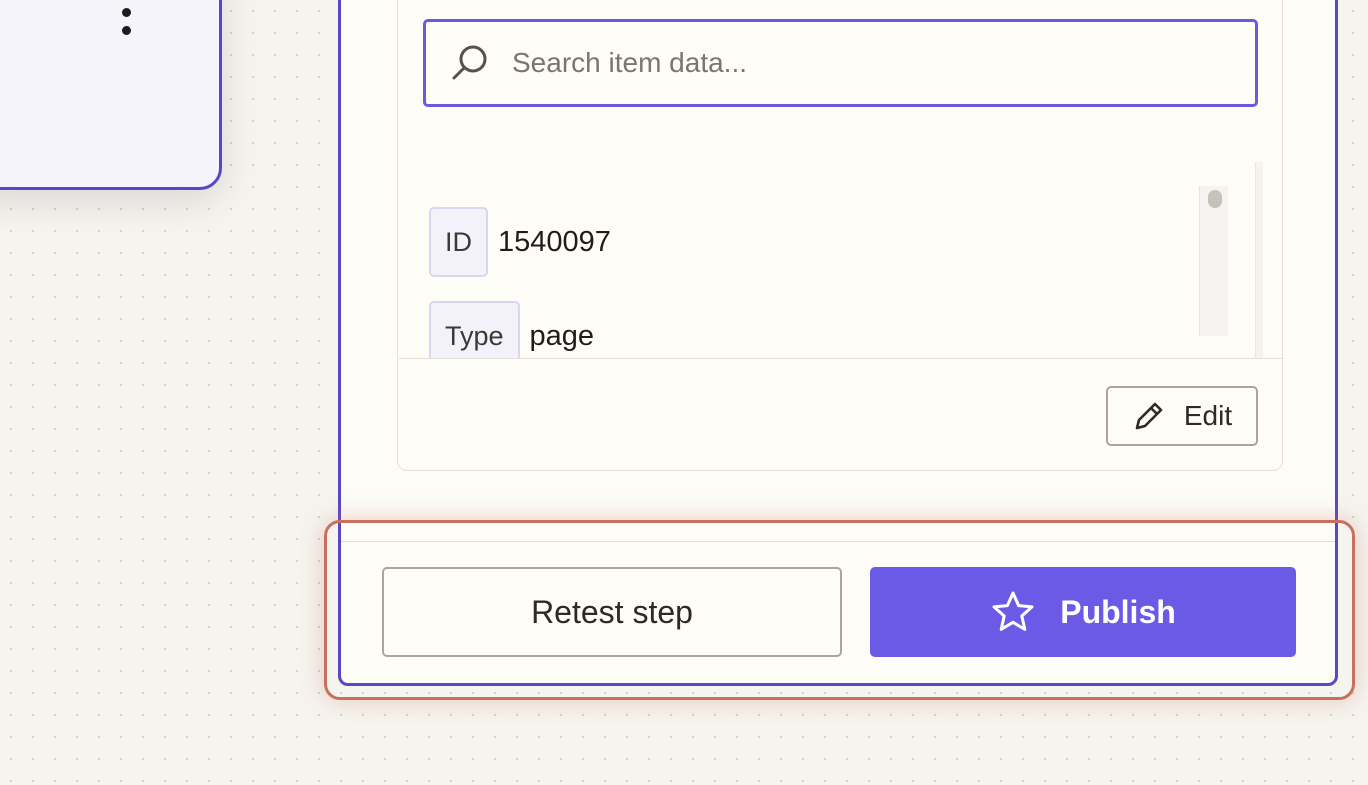  What do you see at coordinates (1149, 416) in the screenshot?
I see `pencil-icon` at bounding box center [1149, 416].